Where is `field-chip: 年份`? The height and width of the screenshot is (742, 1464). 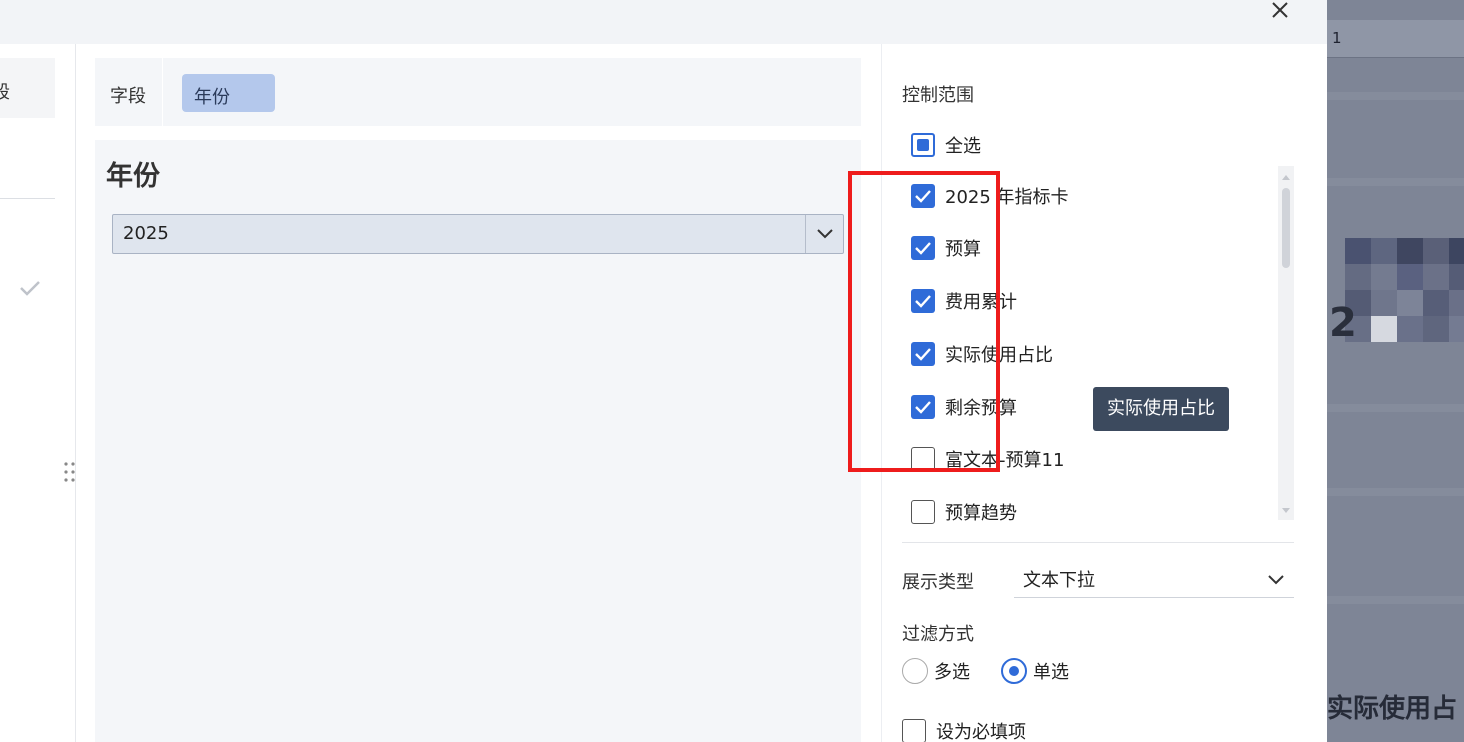 field-chip: 年份 is located at coordinates (228, 93).